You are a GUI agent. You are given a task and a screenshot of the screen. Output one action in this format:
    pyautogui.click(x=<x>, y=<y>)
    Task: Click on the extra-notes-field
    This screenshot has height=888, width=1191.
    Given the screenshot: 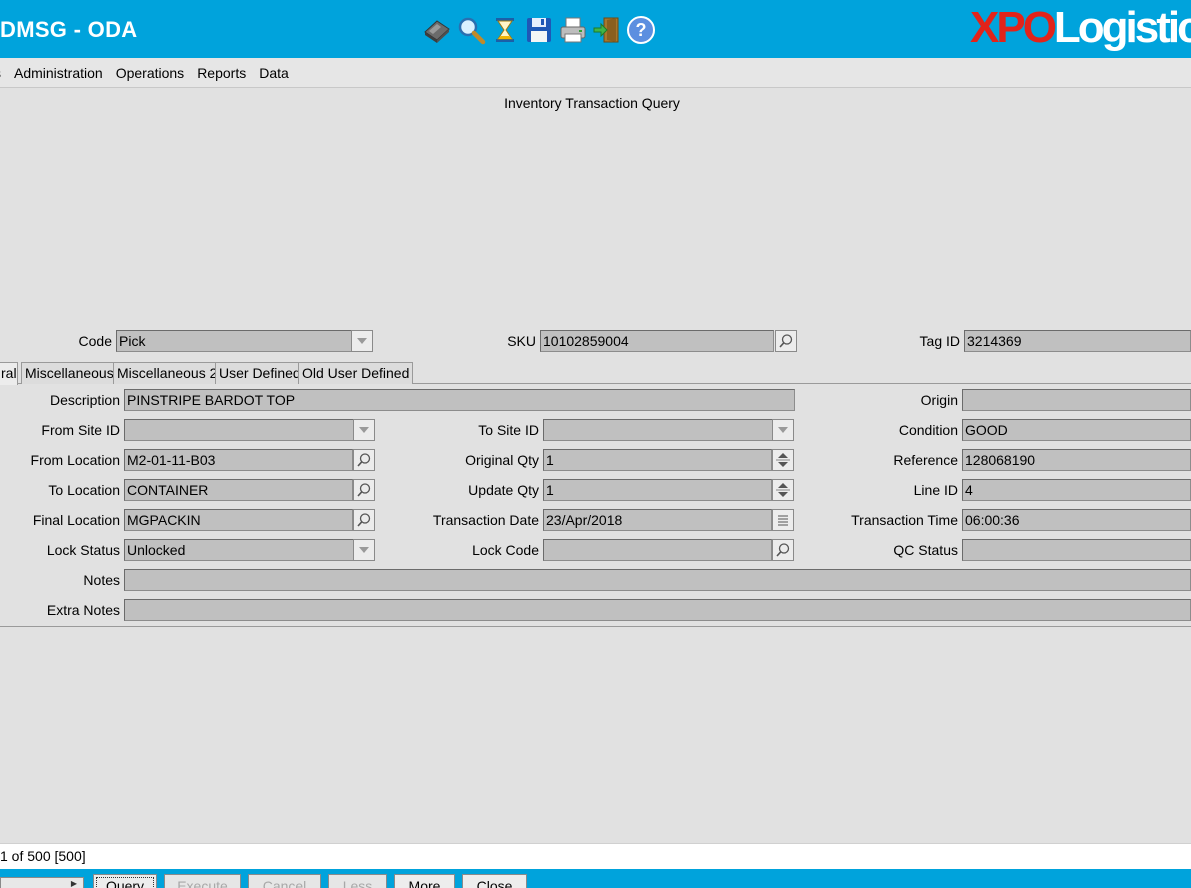 What is the action you would take?
    pyautogui.click(x=657, y=610)
    